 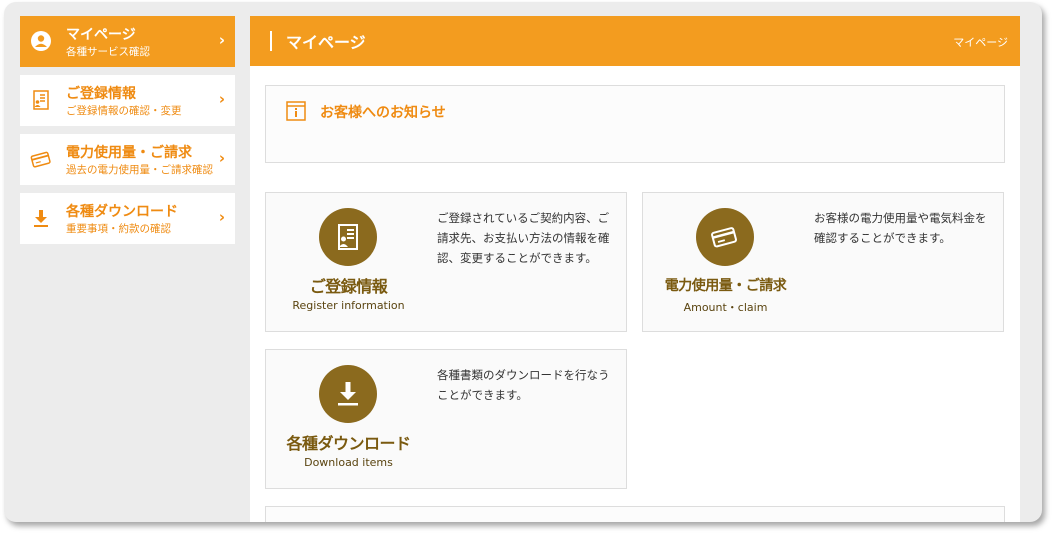 What do you see at coordinates (296, 111) in the screenshot?
I see `info-icon` at bounding box center [296, 111].